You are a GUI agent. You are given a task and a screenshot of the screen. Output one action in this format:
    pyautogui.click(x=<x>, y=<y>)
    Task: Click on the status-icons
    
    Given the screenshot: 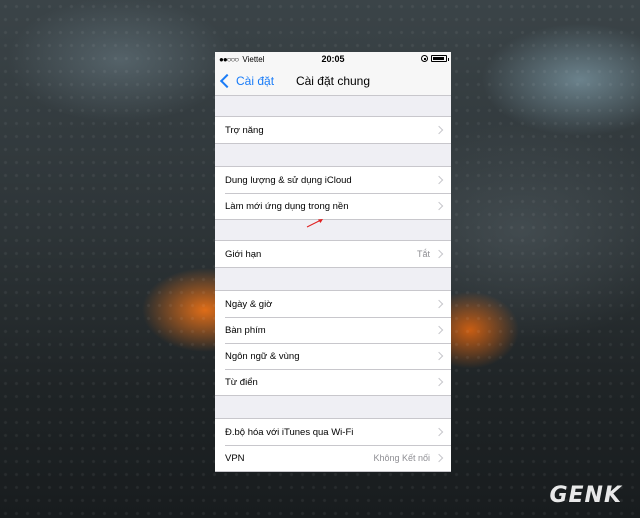 What is the action you would take?
    pyautogui.click(x=435, y=58)
    